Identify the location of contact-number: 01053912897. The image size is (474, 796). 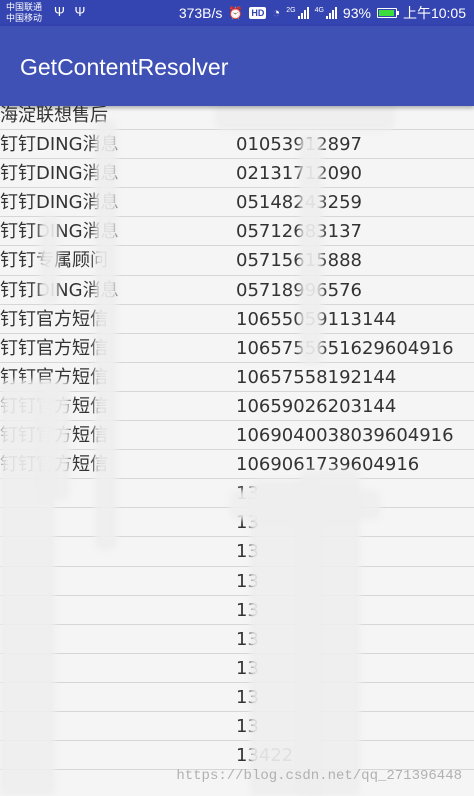
(299, 145).